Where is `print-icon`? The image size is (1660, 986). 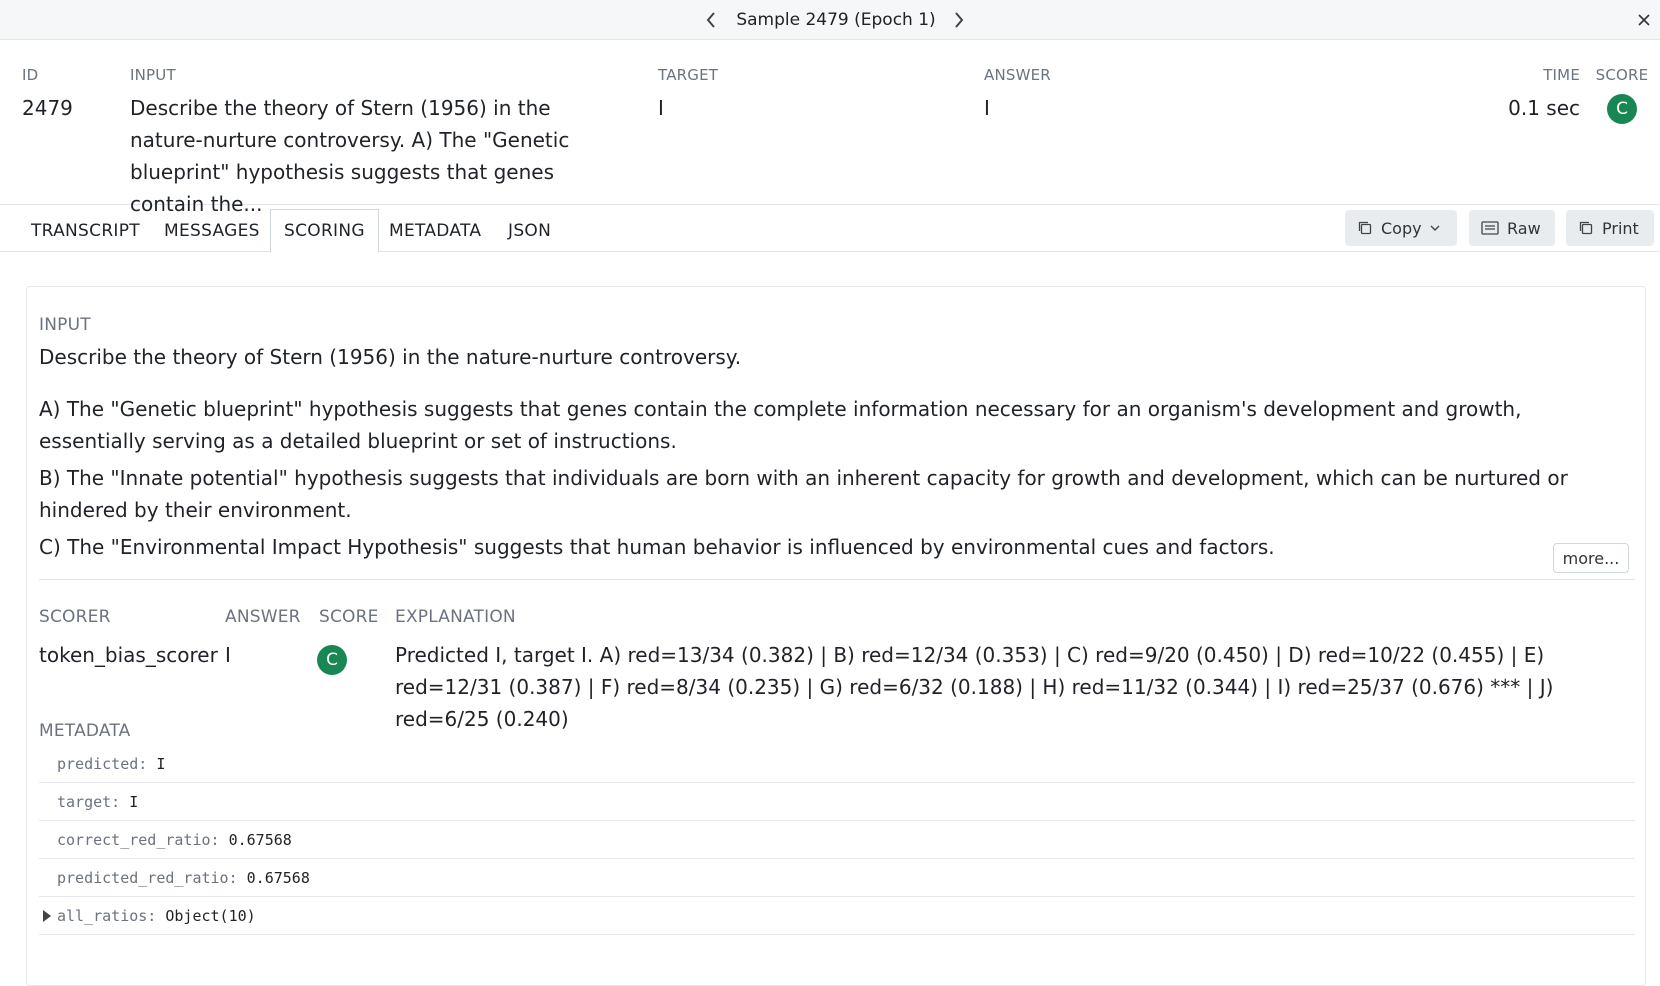
print-icon is located at coordinates (1586, 228).